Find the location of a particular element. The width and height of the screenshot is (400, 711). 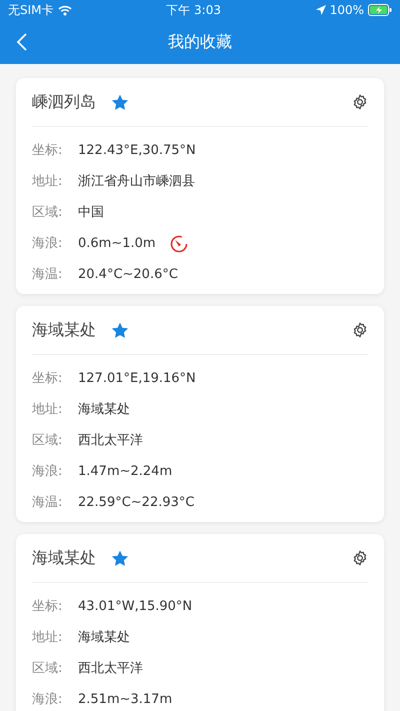

field-value: 0.6m~1.0m is located at coordinates (117, 243).